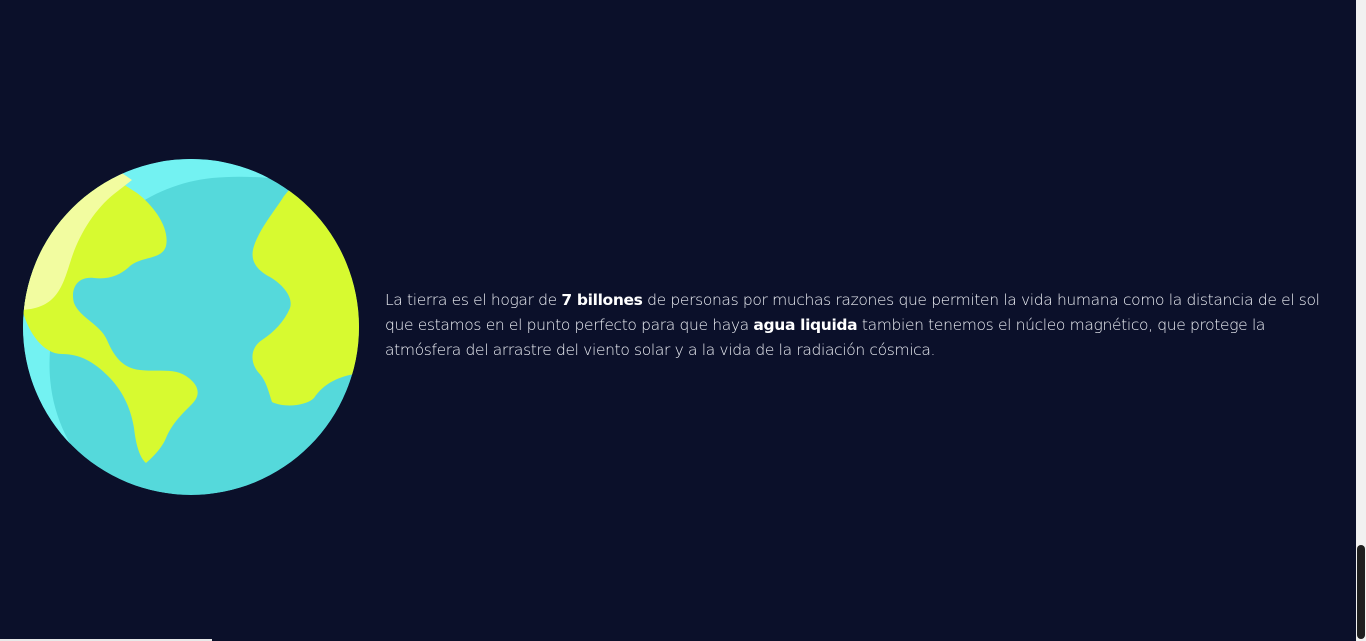 The width and height of the screenshot is (1366, 641). Describe the element at coordinates (191, 327) in the screenshot. I see `earth-globe-icon` at that location.